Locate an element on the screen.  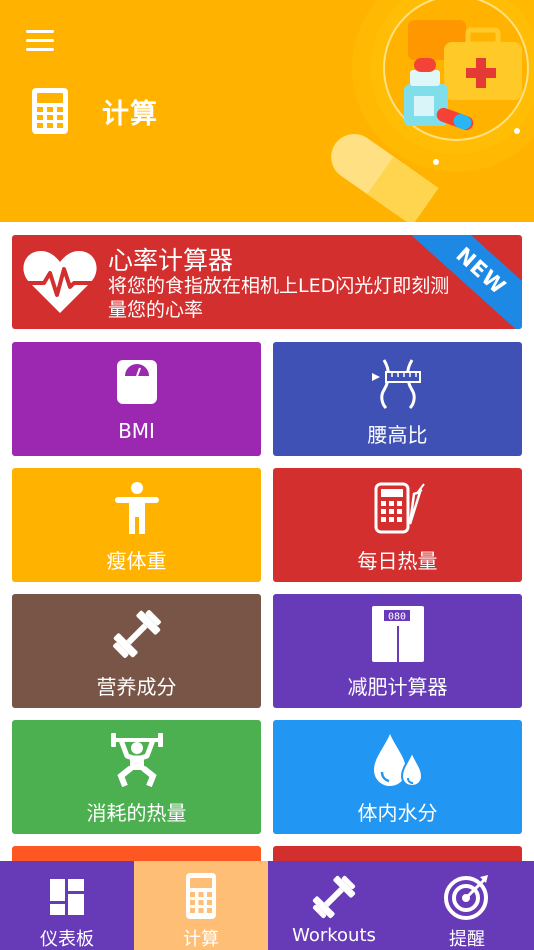
tile-label: 瘦体重 is located at coordinates (136, 561).